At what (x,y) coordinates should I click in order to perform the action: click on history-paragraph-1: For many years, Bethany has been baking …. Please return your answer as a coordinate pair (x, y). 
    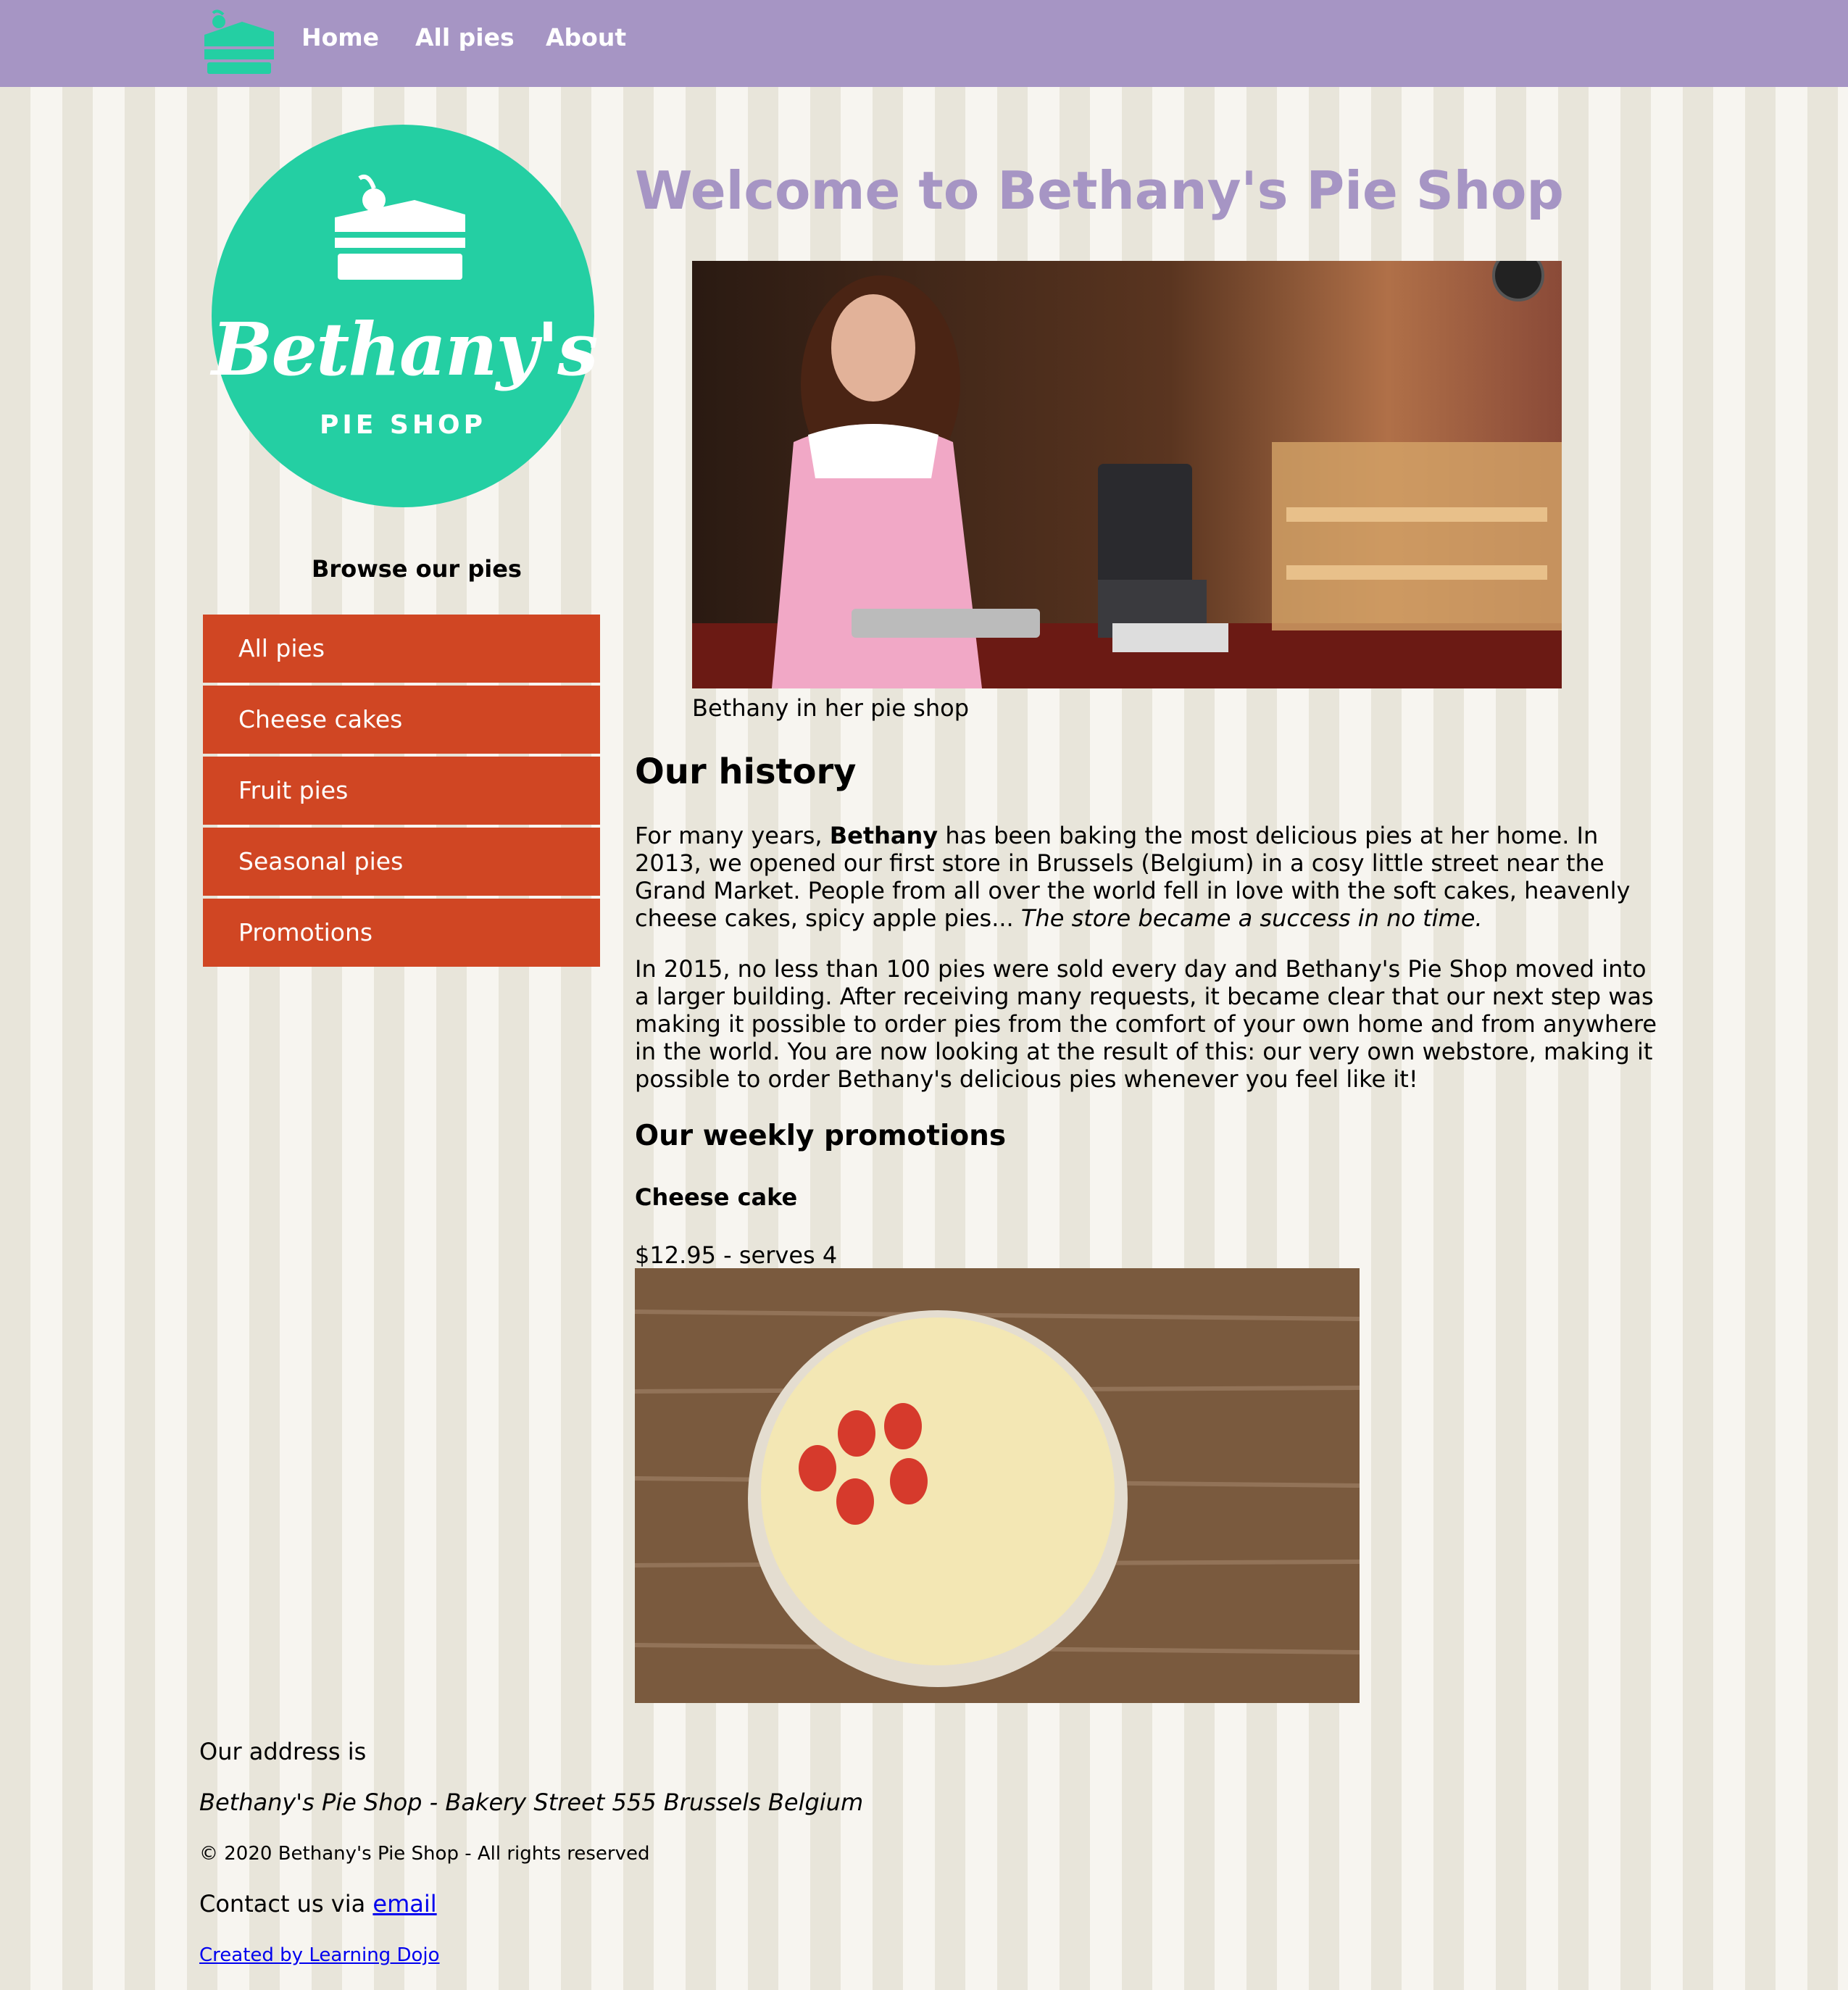
    Looking at the image, I should click on (1150, 877).